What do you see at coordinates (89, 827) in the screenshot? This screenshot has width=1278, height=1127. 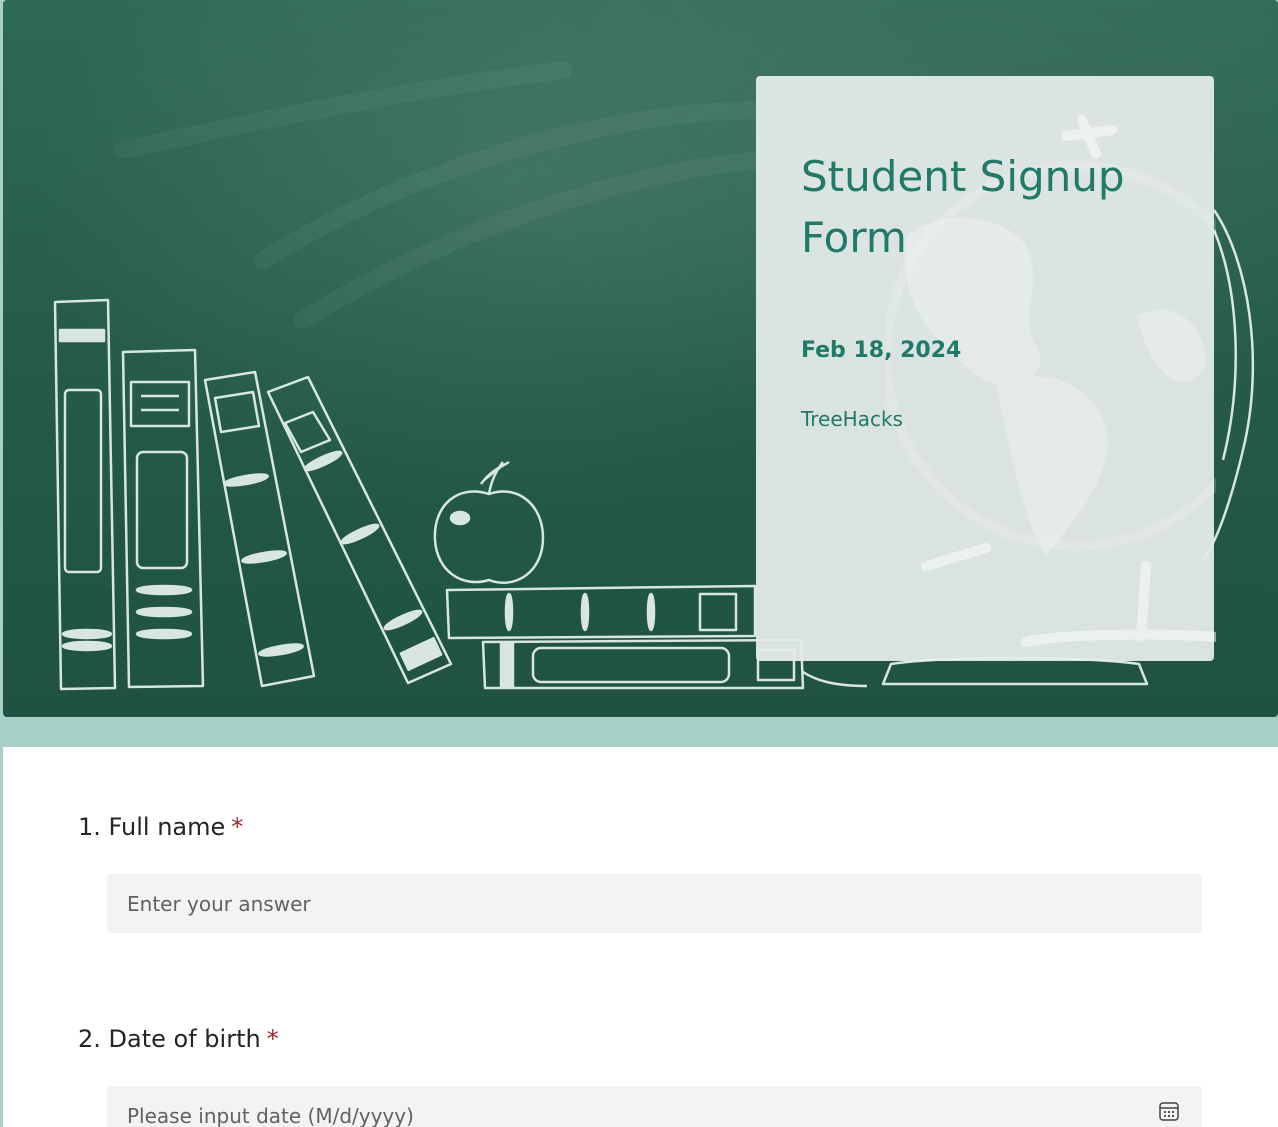 I see `question-number: 1.` at bounding box center [89, 827].